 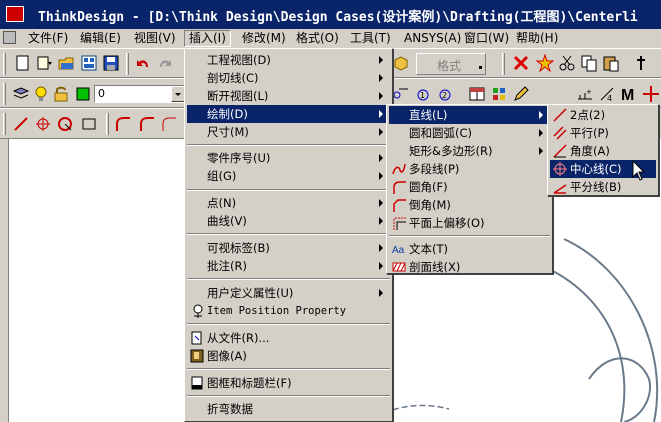 What do you see at coordinates (123, 124) in the screenshot?
I see `fillet-tool-icon` at bounding box center [123, 124].